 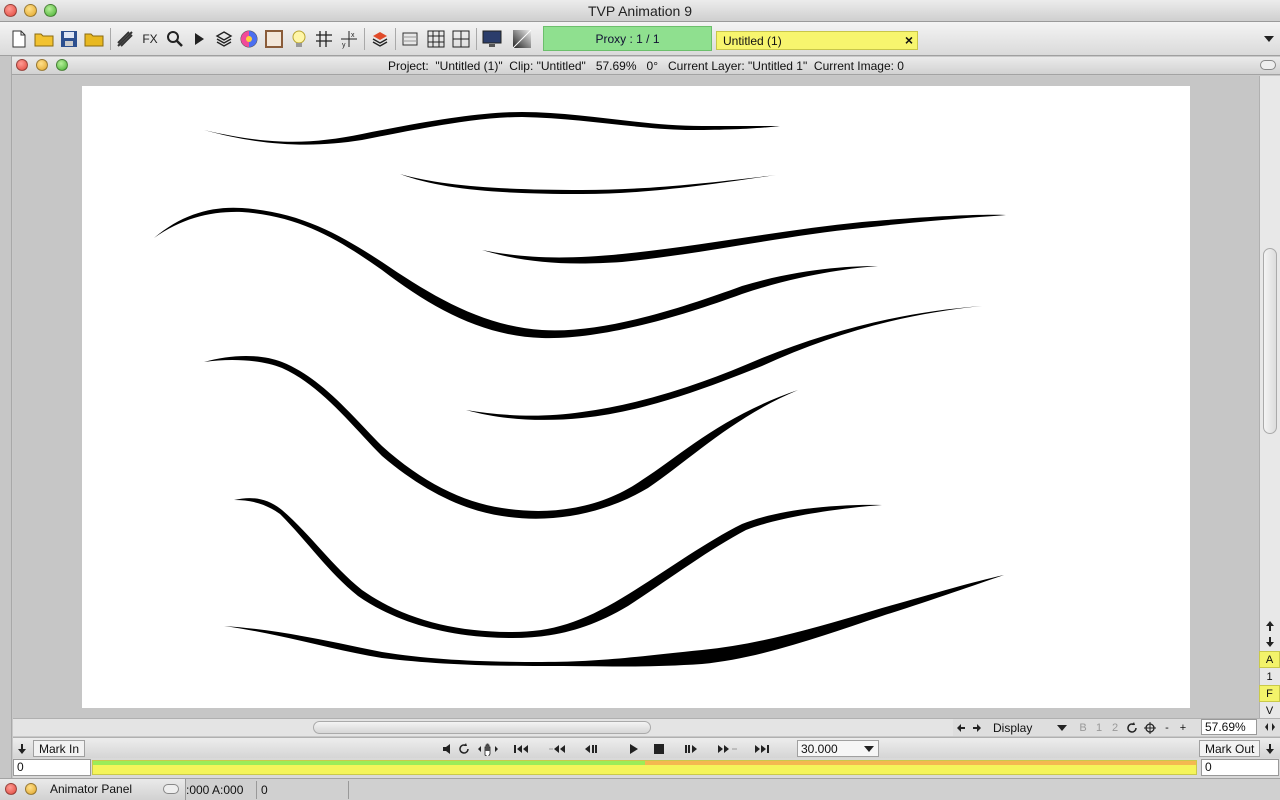 What do you see at coordinates (961, 728) in the screenshot?
I see `pan-left-arrow-icon` at bounding box center [961, 728].